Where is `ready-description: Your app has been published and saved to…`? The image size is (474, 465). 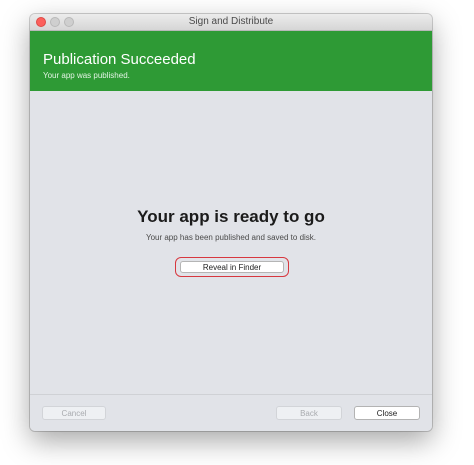 ready-description: Your app has been published and saved to… is located at coordinates (231, 237).